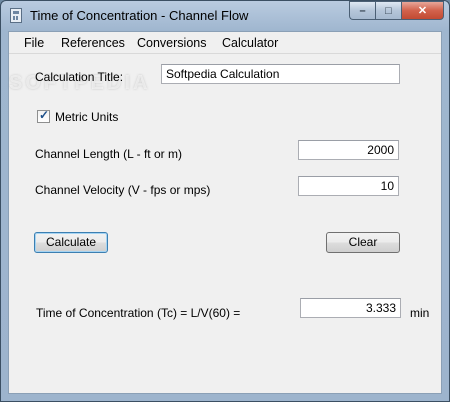  What do you see at coordinates (171, 43) in the screenshot?
I see `menu-conversions: Conversions` at bounding box center [171, 43].